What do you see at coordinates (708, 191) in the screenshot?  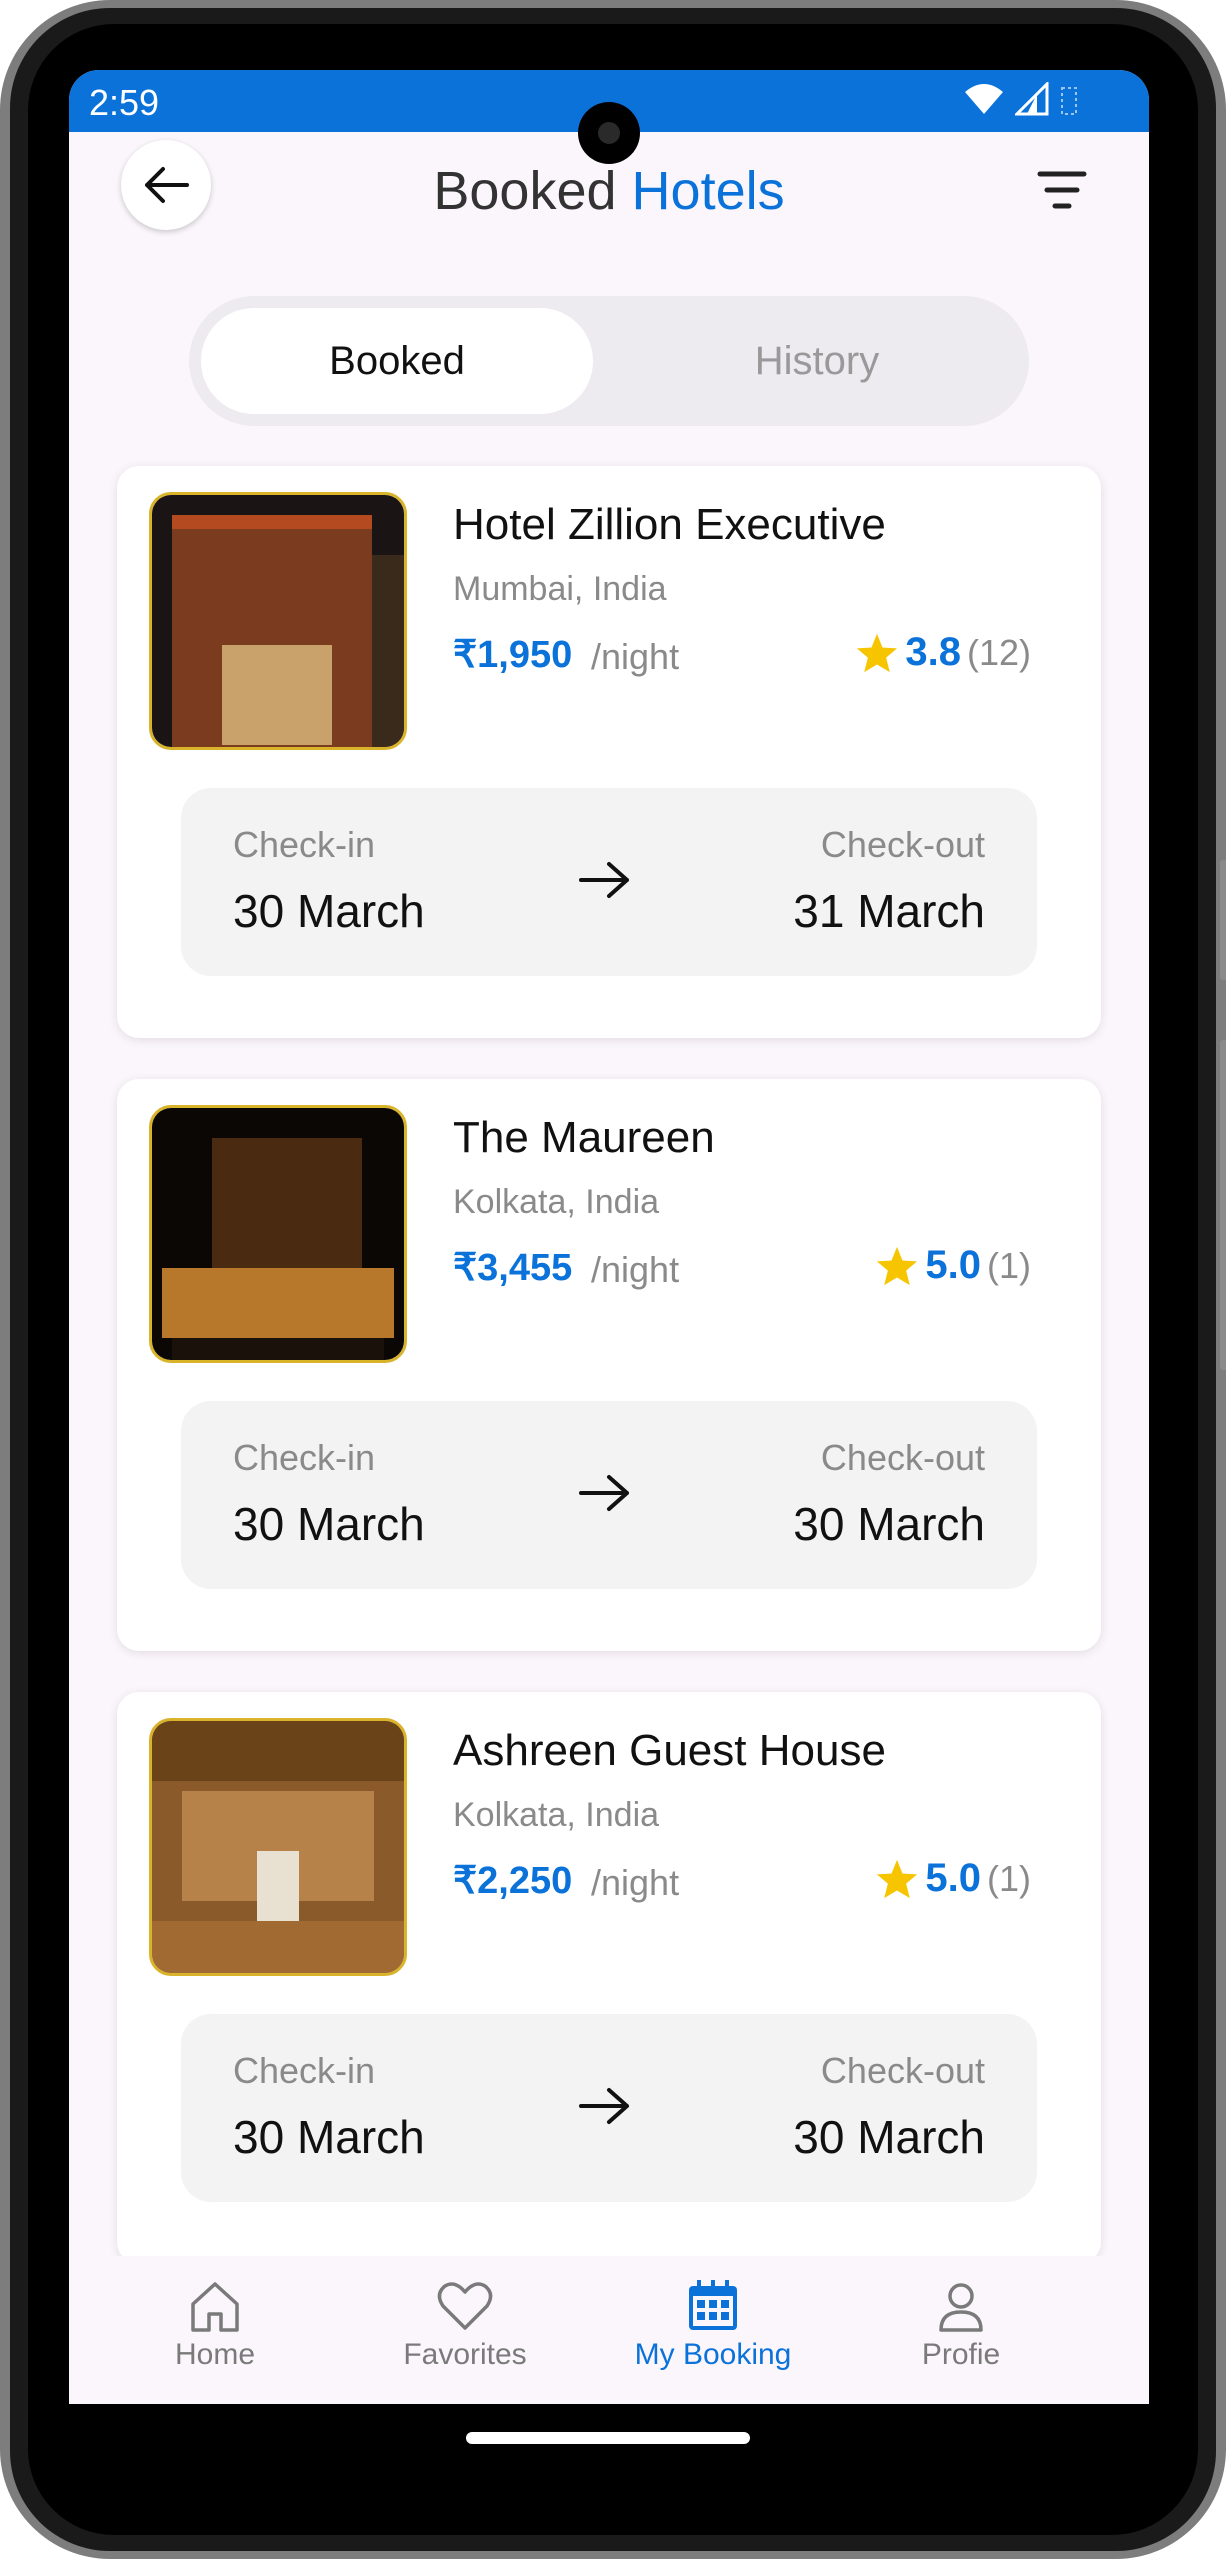 I see `title-accent: Hotels` at bounding box center [708, 191].